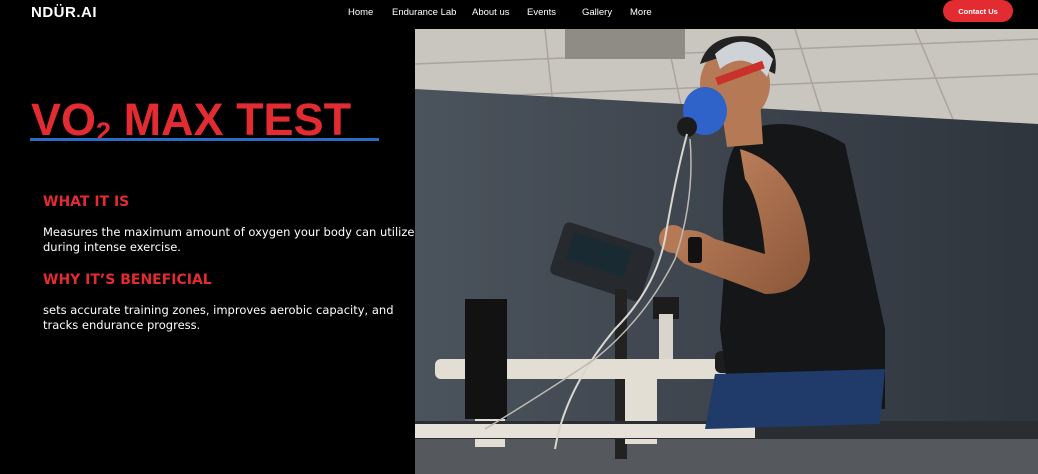 The height and width of the screenshot is (474, 1038). I want to click on nav-item-endurance-lab: Endurance Lab, so click(424, 12).